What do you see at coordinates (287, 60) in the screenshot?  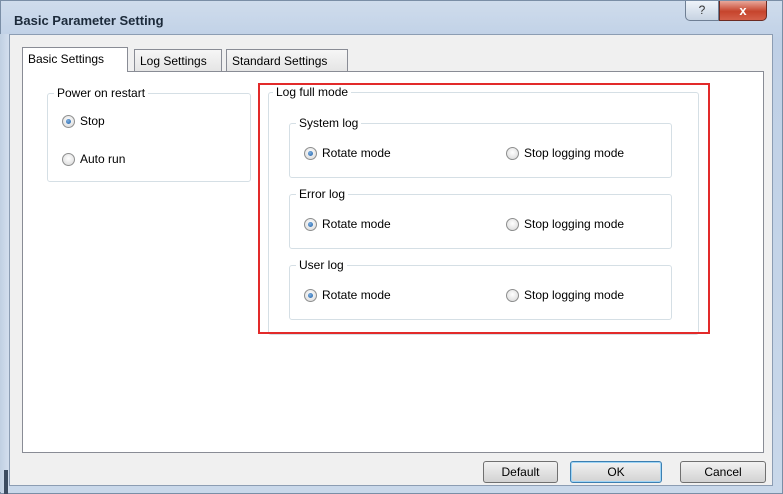 I see `tab-standard-settings: Standard Settings` at bounding box center [287, 60].